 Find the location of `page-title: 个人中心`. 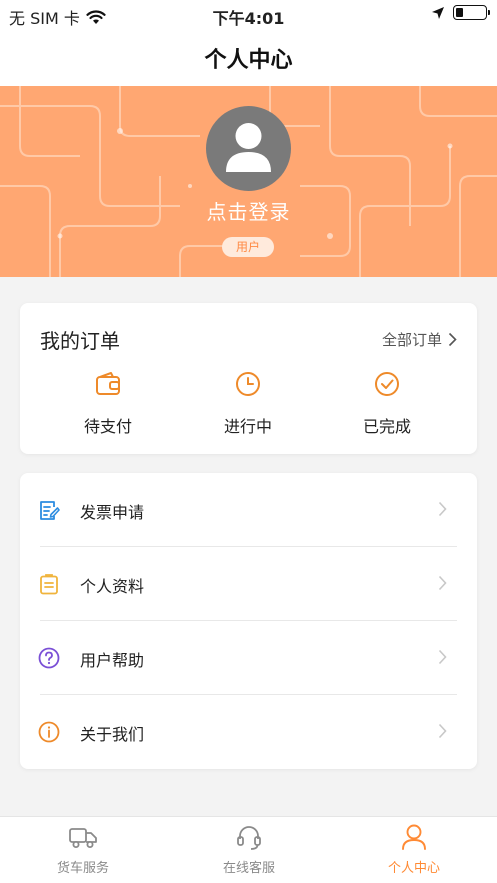

page-title: 个人中心 is located at coordinates (248, 60).